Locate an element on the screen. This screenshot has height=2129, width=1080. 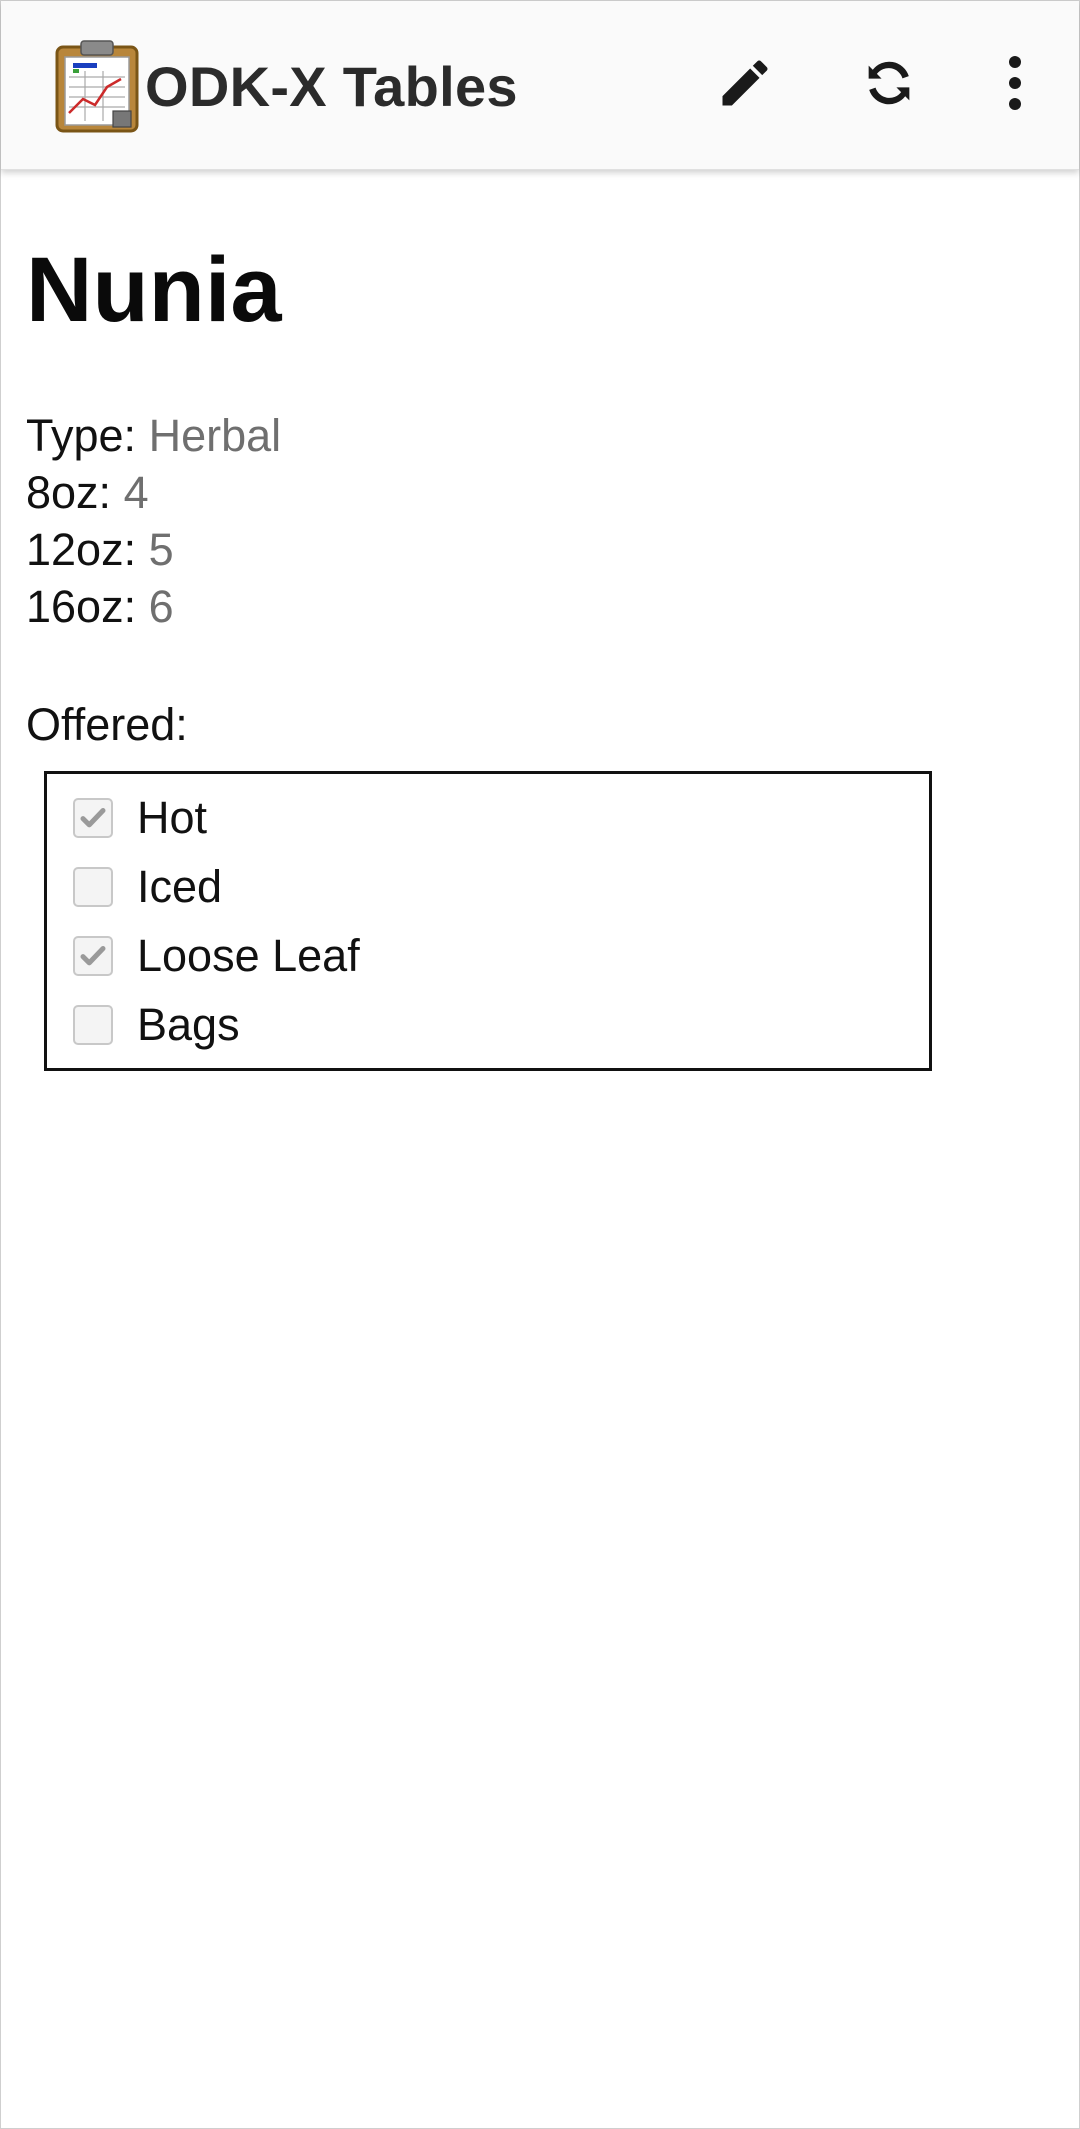
option-iced: Iced is located at coordinates (147, 887).